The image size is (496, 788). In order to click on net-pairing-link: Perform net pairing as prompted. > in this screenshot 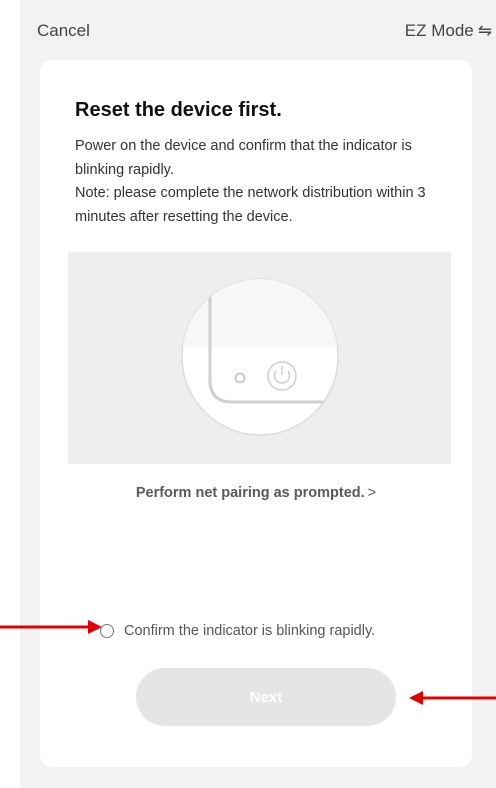, I will do `click(256, 493)`.